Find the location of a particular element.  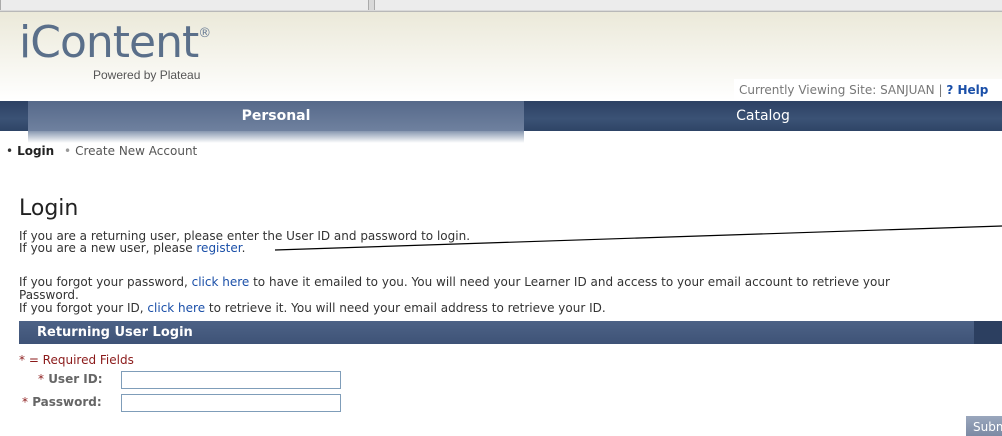

sub-navigation: • Login • Create New Account is located at coordinates (101, 151).